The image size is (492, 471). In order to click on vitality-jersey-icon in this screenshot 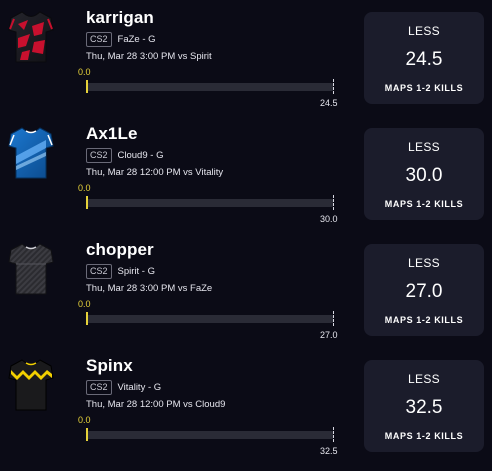, I will do `click(31, 385)`.